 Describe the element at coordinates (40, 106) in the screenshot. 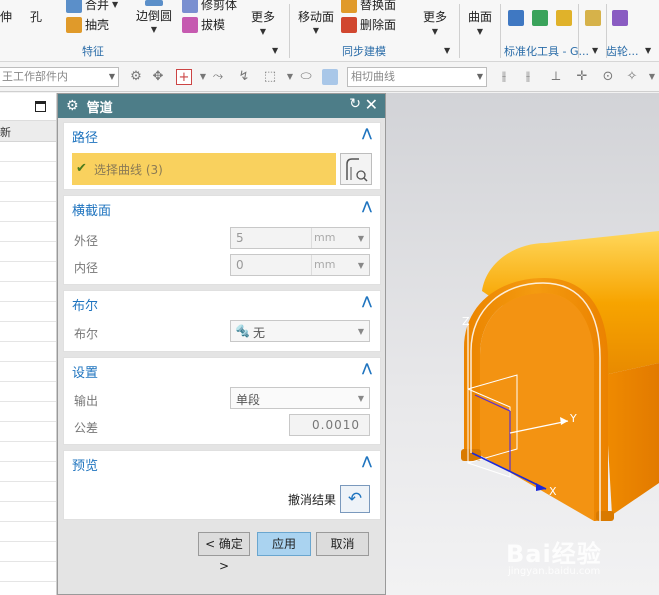

I see `maximize-icon` at that location.